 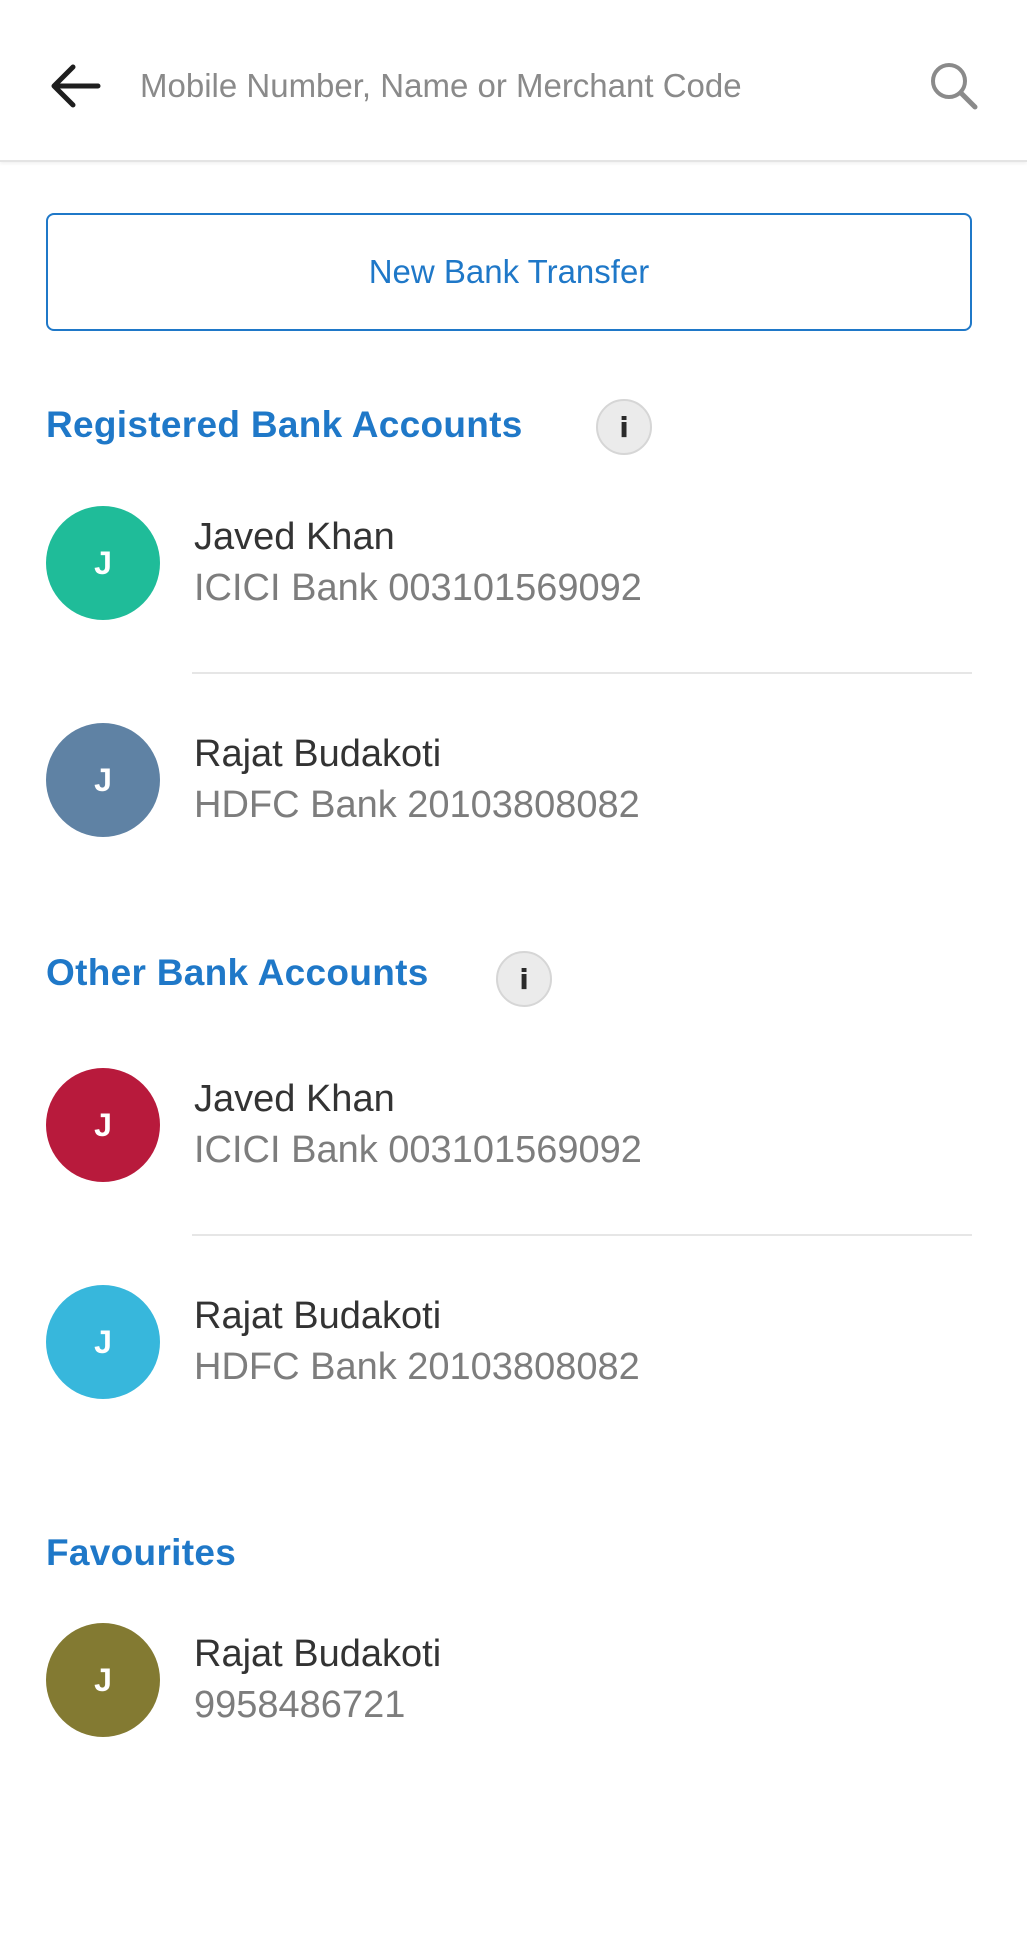 I want to click on registered-accounts-title: Registered Bank Accounts, so click(x=284, y=424).